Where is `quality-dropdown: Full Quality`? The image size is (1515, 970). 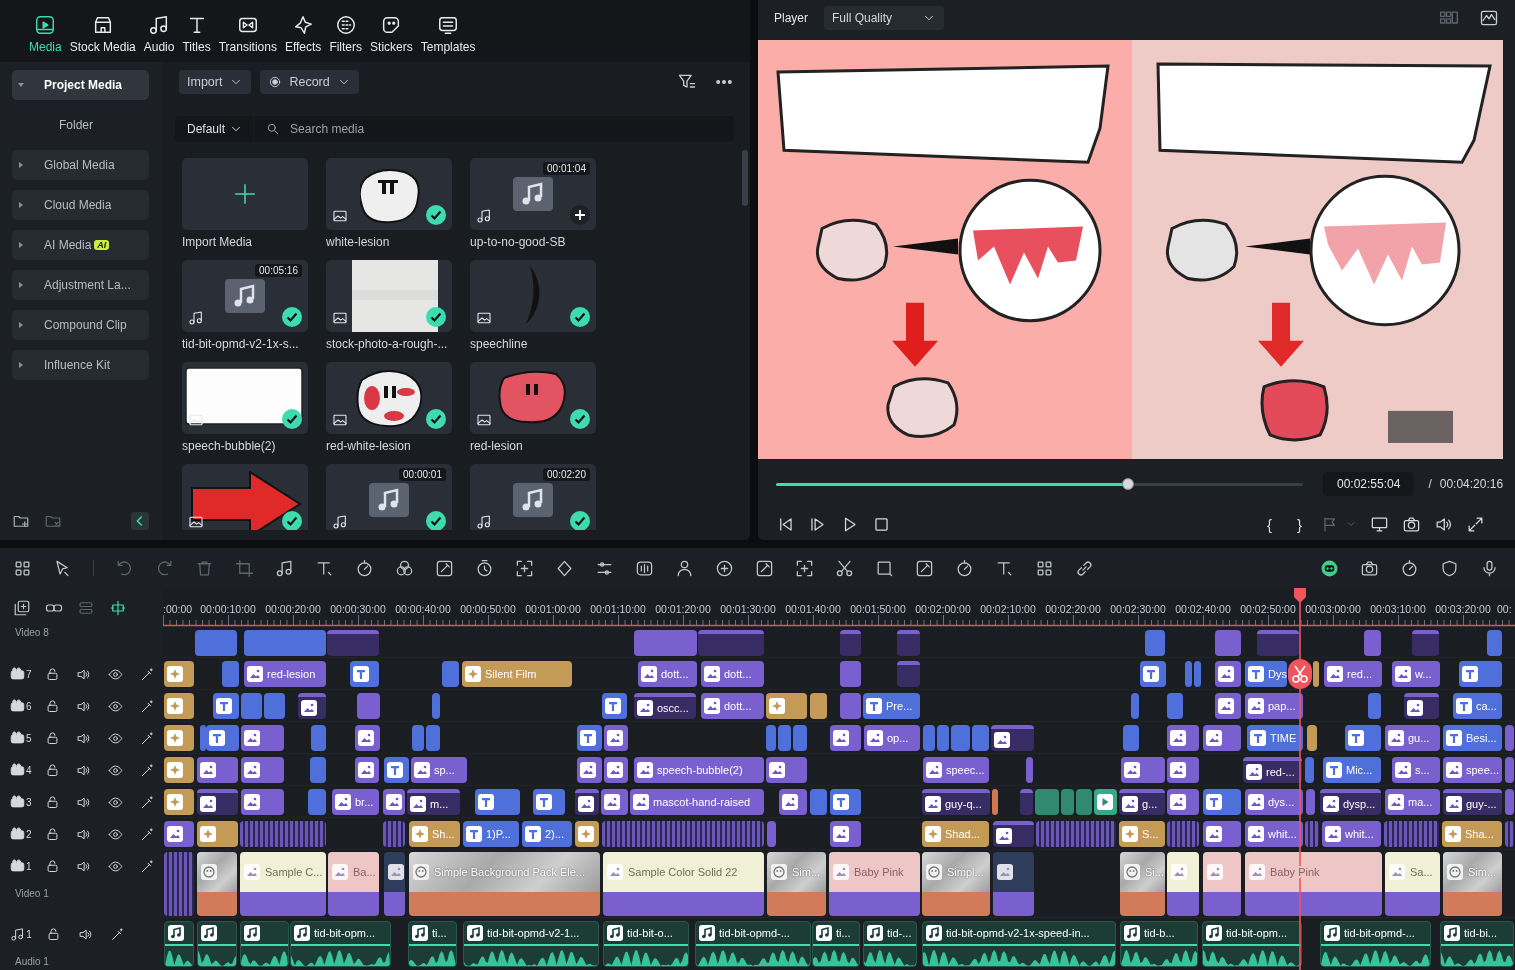 quality-dropdown: Full Quality is located at coordinates (884, 18).